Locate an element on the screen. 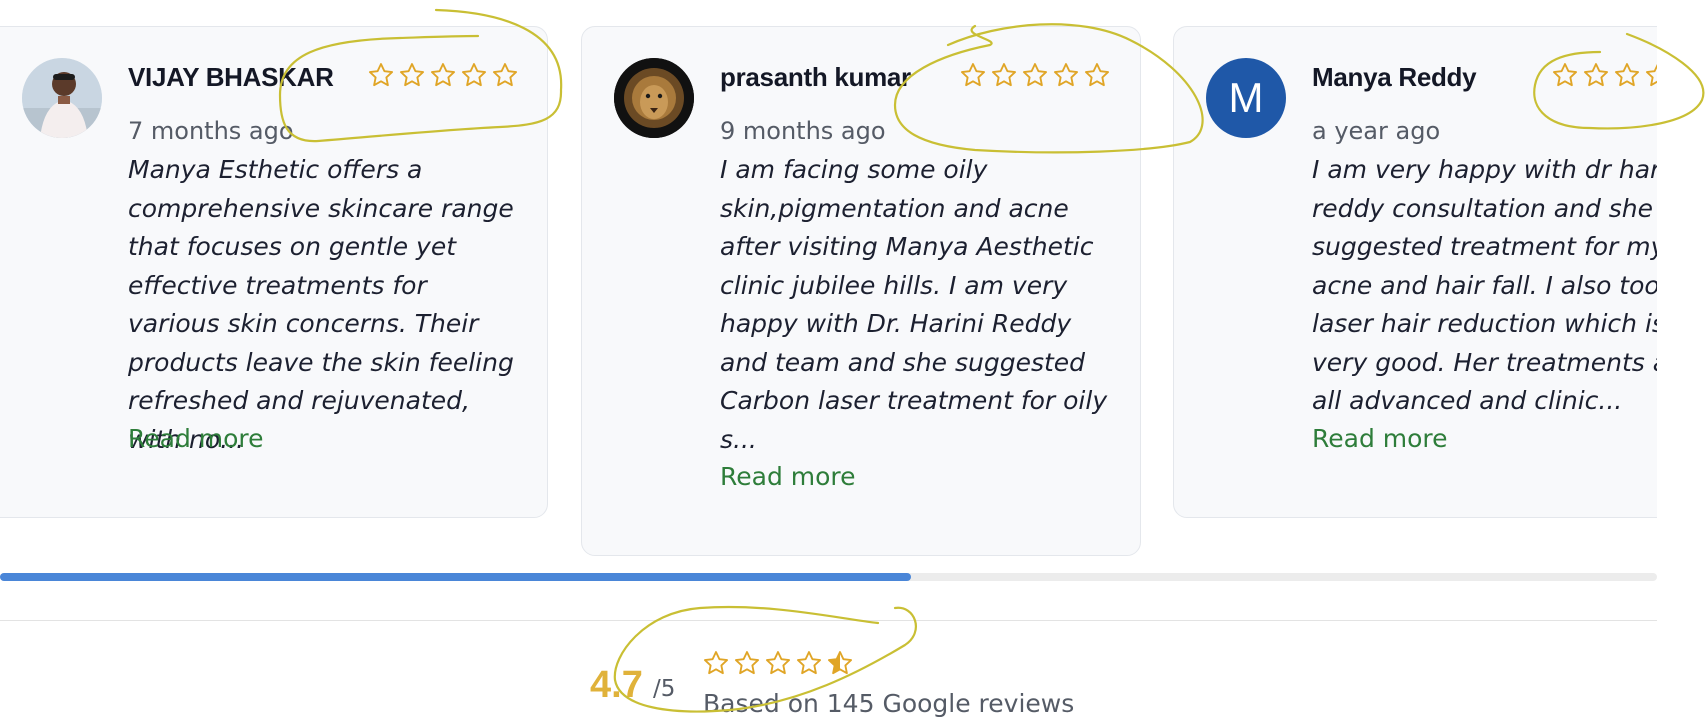 The width and height of the screenshot is (1708, 722). reviewer-avatar: M is located at coordinates (1246, 98).